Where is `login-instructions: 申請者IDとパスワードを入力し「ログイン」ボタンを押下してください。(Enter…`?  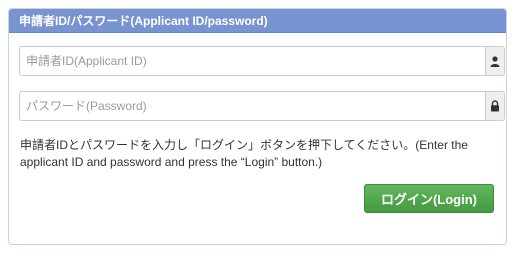 login-instructions: 申請者IDとパスワードを入力し「ログイン」ボタンを押下してください。(Enter… is located at coordinates (244, 153).